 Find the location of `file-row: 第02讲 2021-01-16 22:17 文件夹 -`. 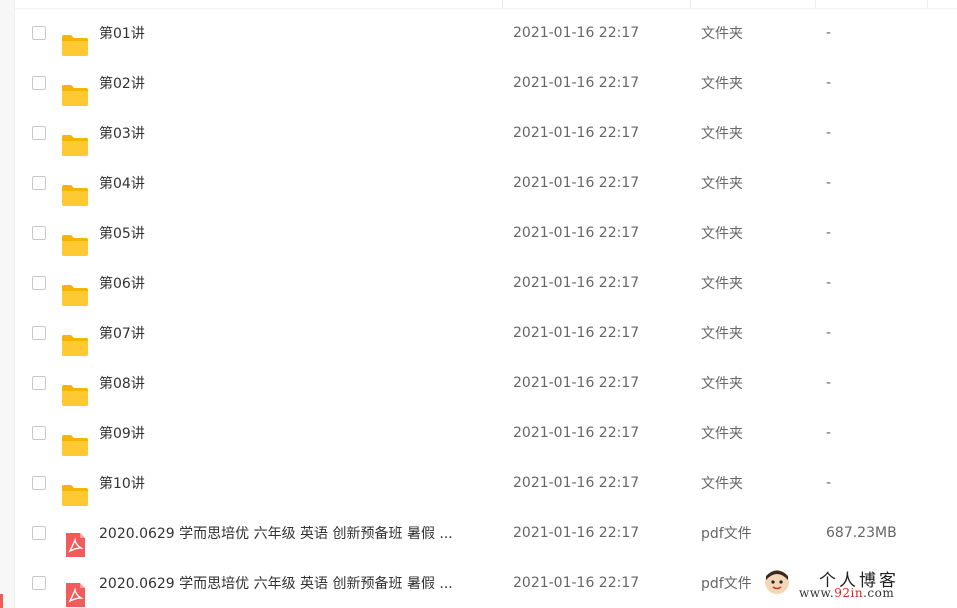

file-row: 第02讲 2021-01-16 22:17 文件夹 - is located at coordinates (485, 83).